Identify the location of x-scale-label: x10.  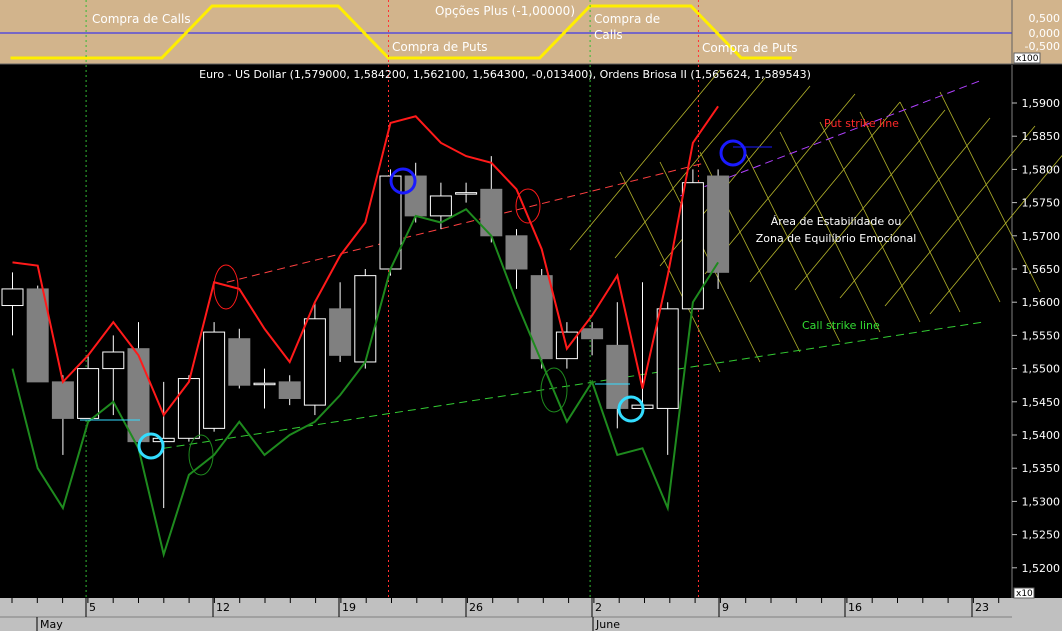
(1024, 594).